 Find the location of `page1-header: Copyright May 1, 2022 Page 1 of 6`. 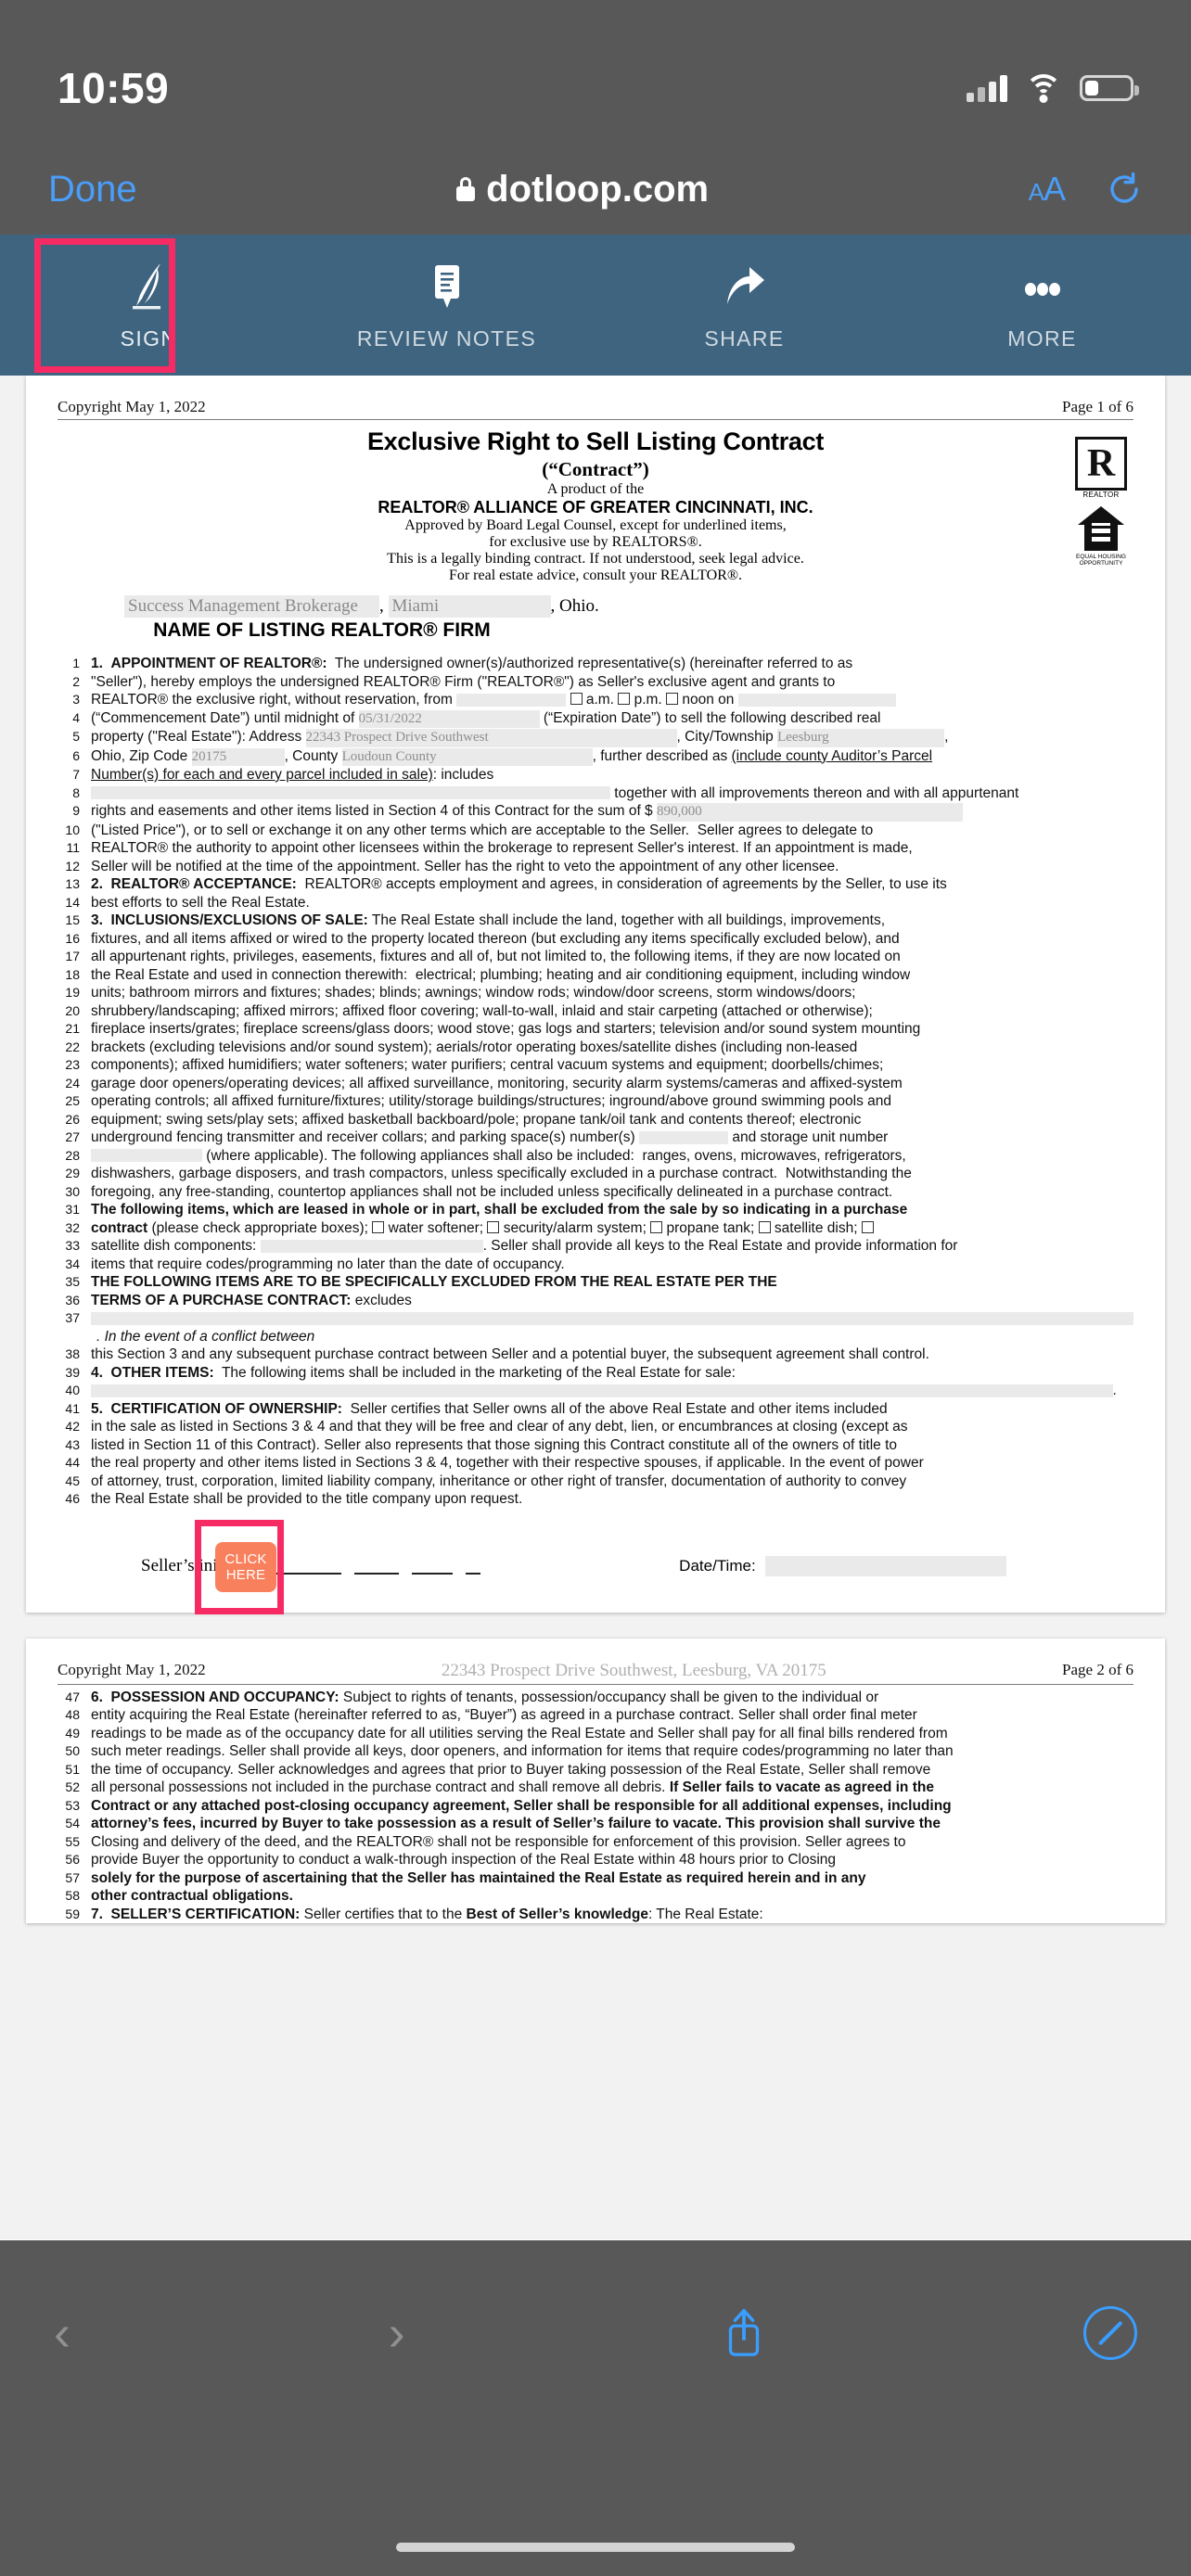

page1-header: Copyright May 1, 2022 Page 1 of 6 is located at coordinates (595, 409).